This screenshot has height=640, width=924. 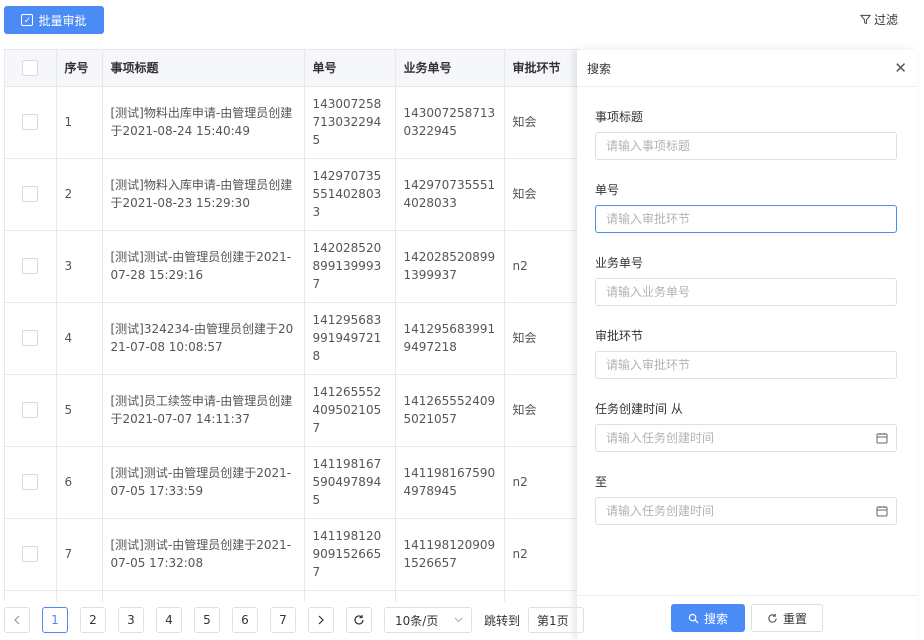 What do you see at coordinates (350, 122) in the screenshot?
I see `cell-no: 1430072587130322945` at bounding box center [350, 122].